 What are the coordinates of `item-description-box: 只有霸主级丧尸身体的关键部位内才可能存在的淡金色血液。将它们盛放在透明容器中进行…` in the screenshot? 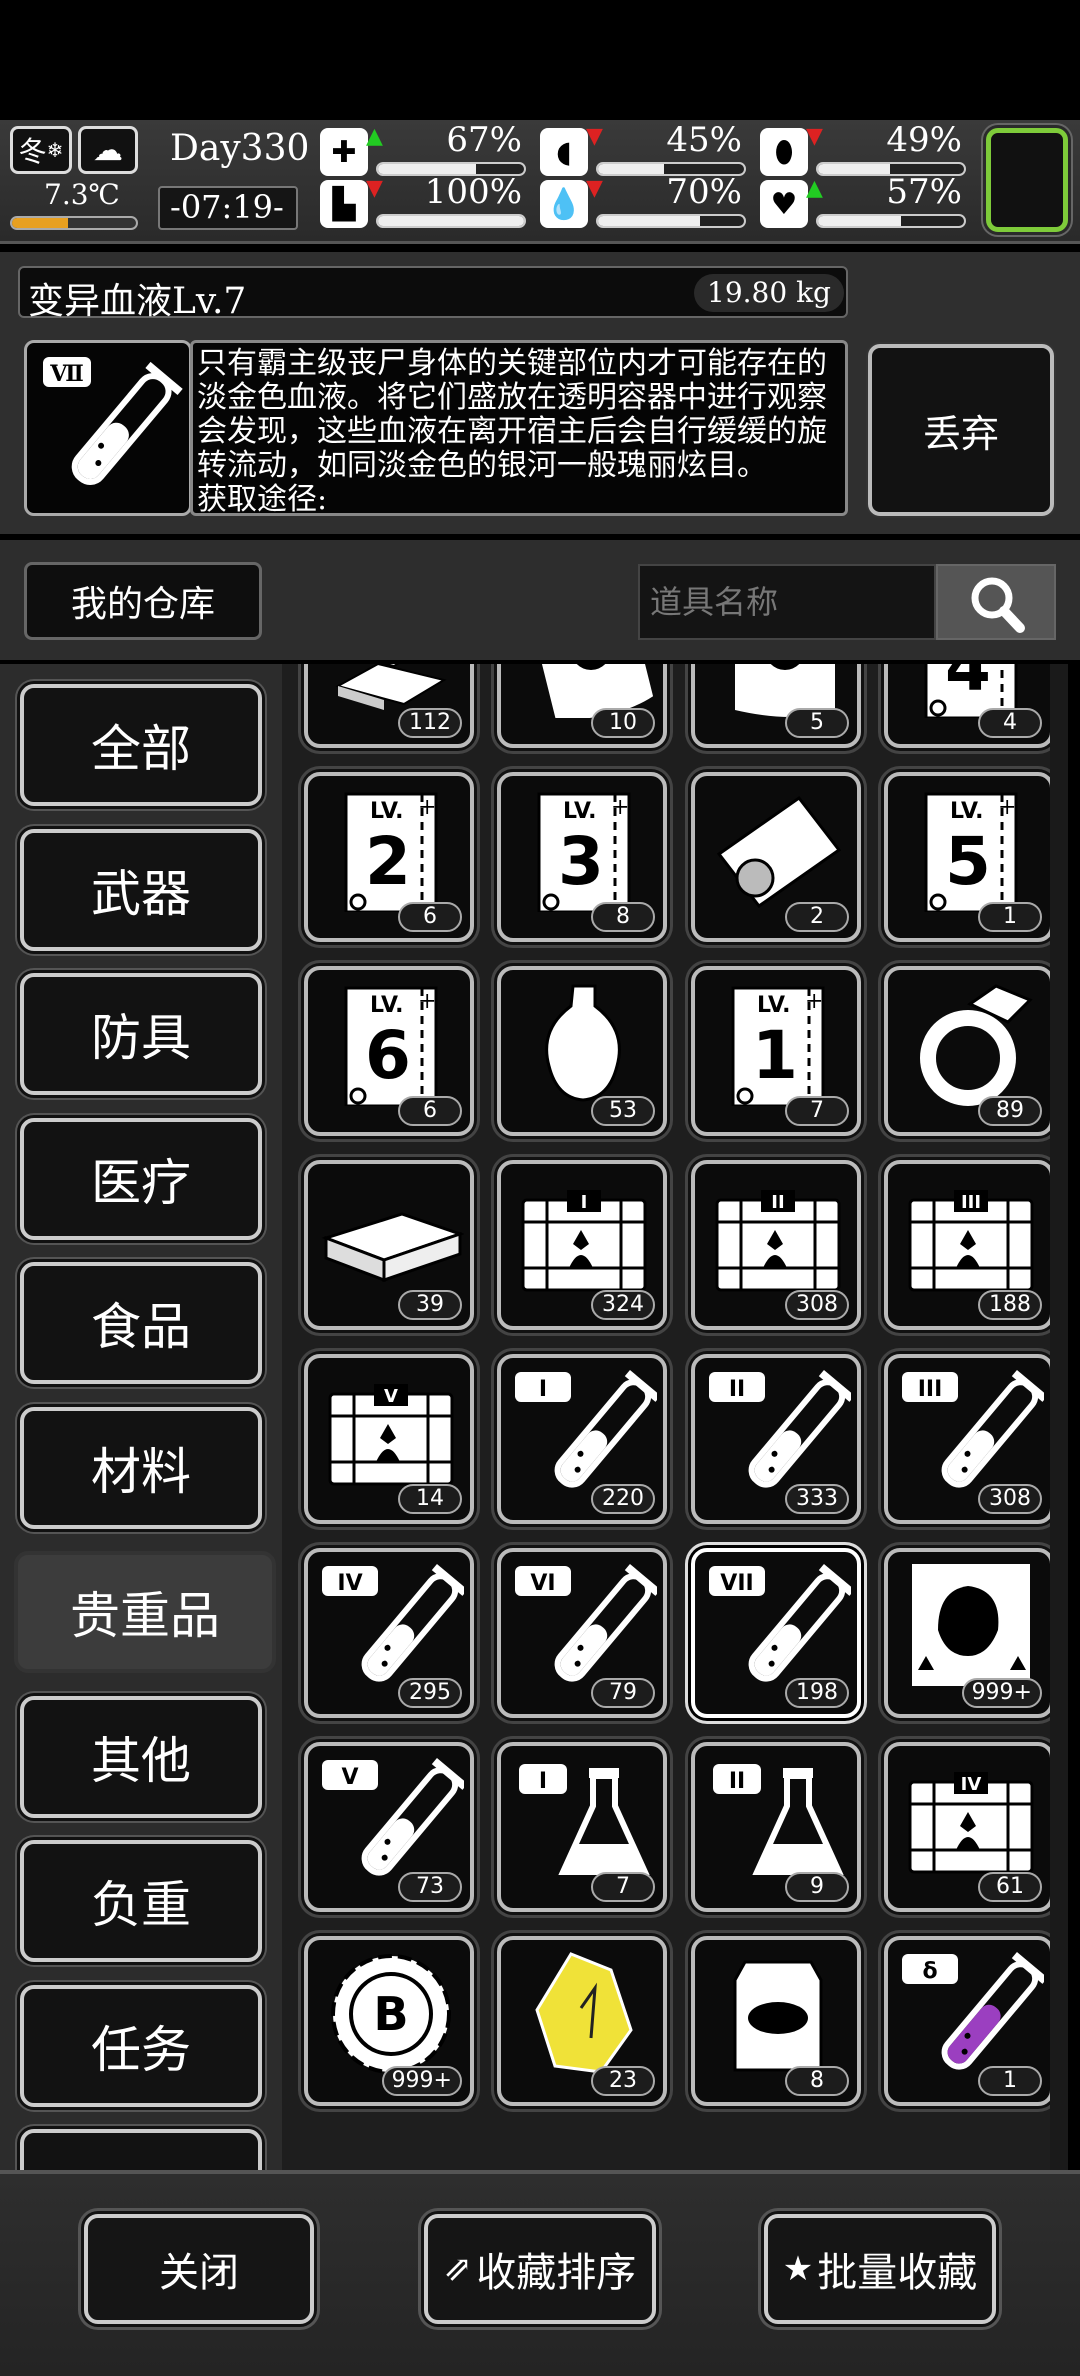 It's located at (519, 428).